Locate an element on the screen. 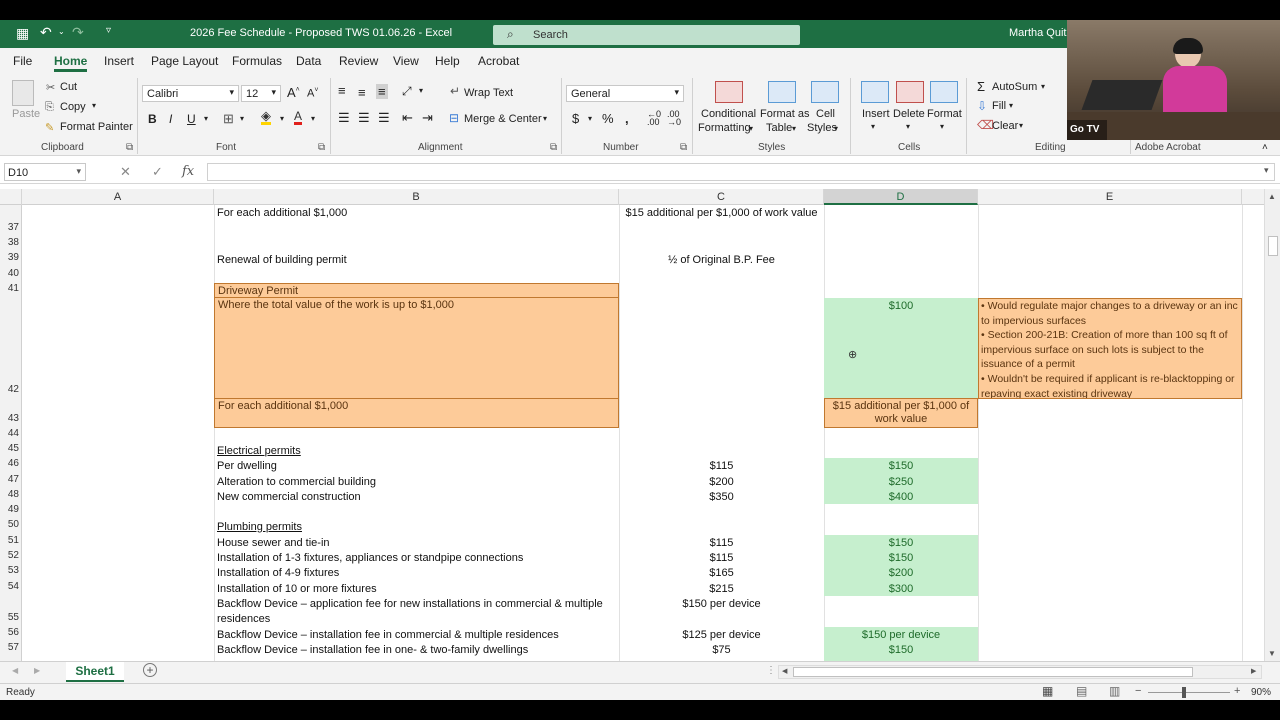 The image size is (1280, 720). cell-c52: $115 is located at coordinates (721, 557).